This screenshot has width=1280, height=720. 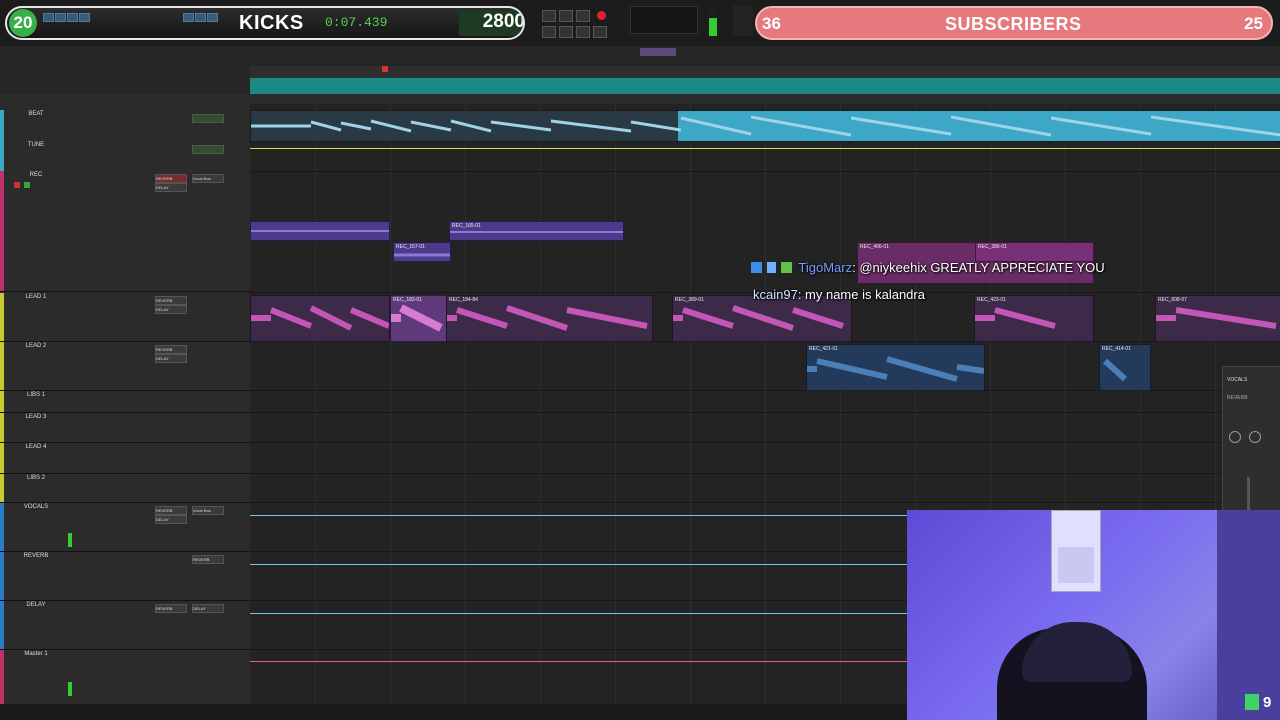 What do you see at coordinates (583, 16) in the screenshot?
I see `play-button` at bounding box center [583, 16].